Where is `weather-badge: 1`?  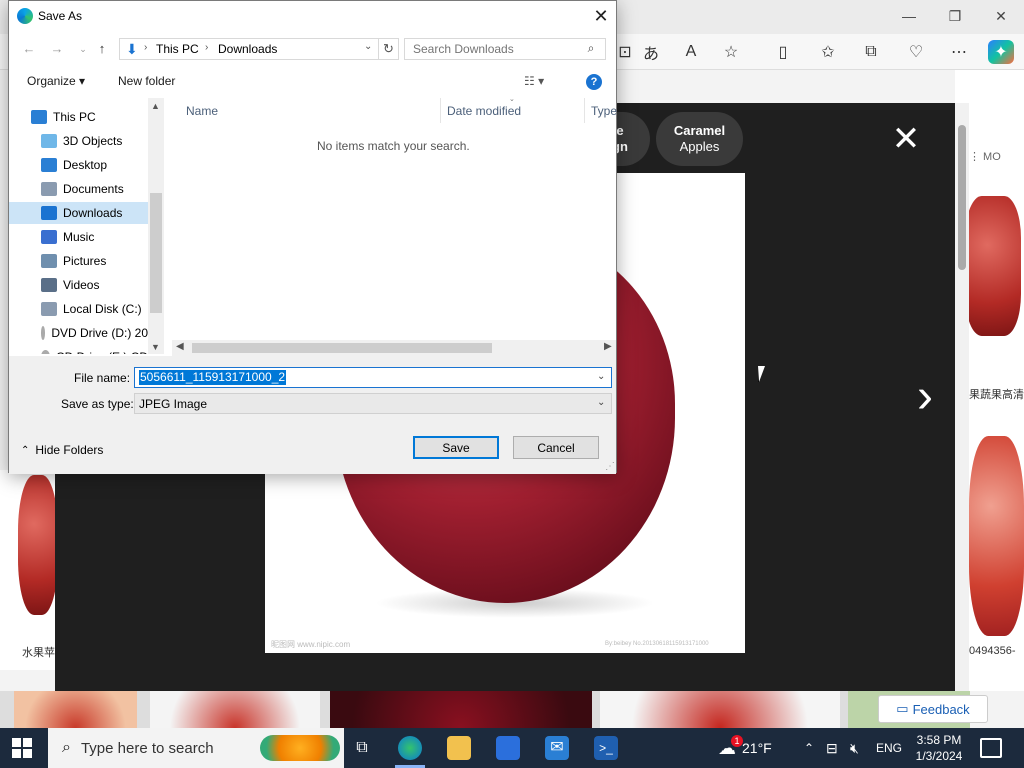 weather-badge: 1 is located at coordinates (737, 741).